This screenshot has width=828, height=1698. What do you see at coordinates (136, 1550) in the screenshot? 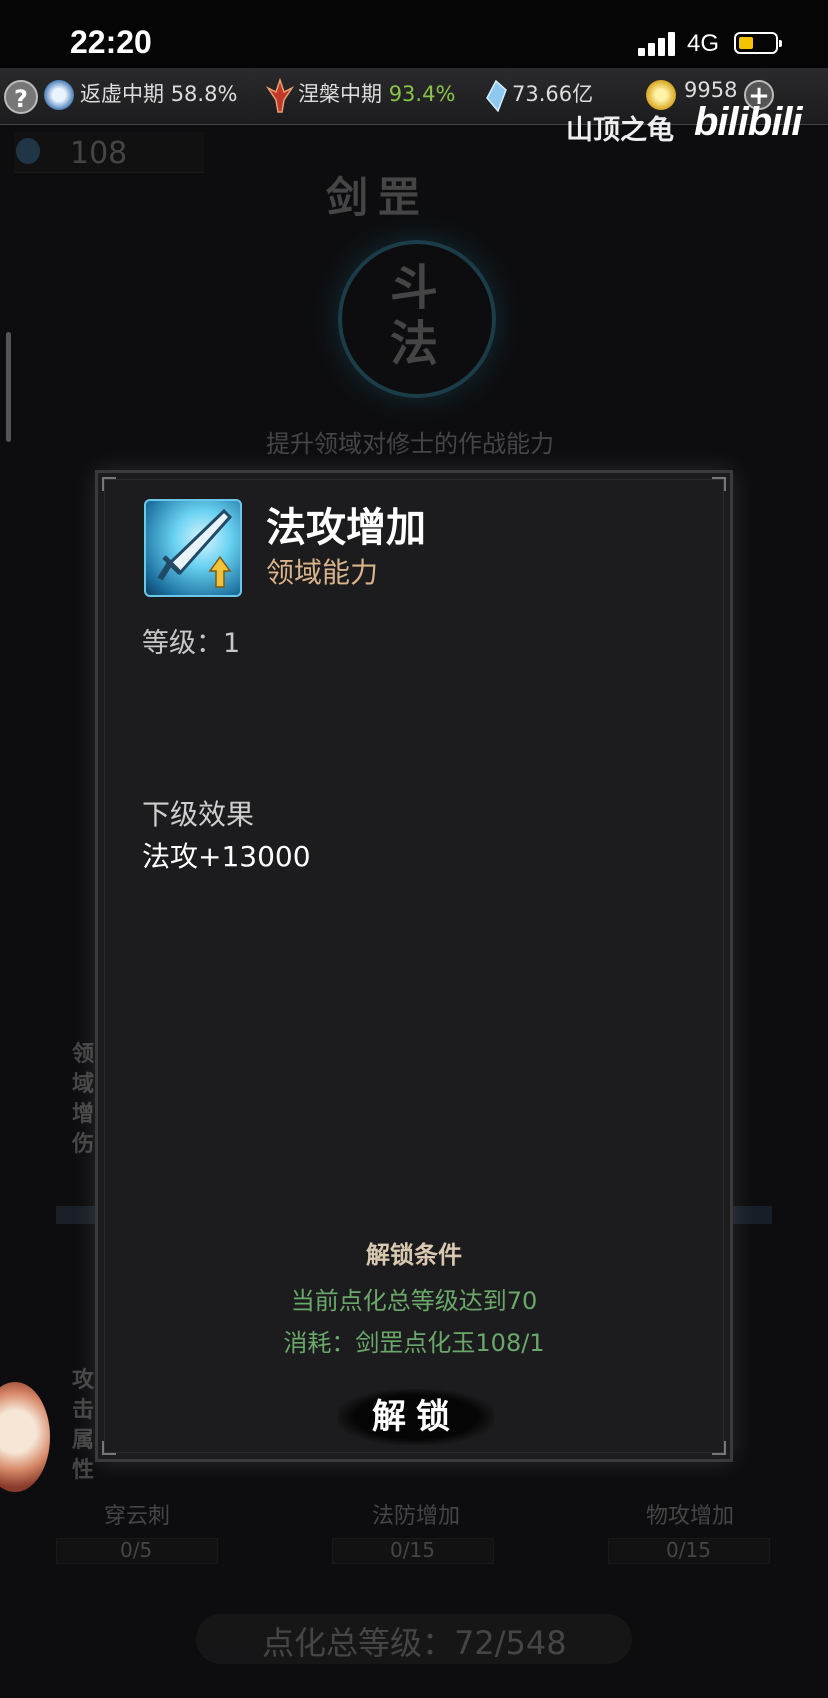
I see `skill-progress-1: 0/5` at bounding box center [136, 1550].